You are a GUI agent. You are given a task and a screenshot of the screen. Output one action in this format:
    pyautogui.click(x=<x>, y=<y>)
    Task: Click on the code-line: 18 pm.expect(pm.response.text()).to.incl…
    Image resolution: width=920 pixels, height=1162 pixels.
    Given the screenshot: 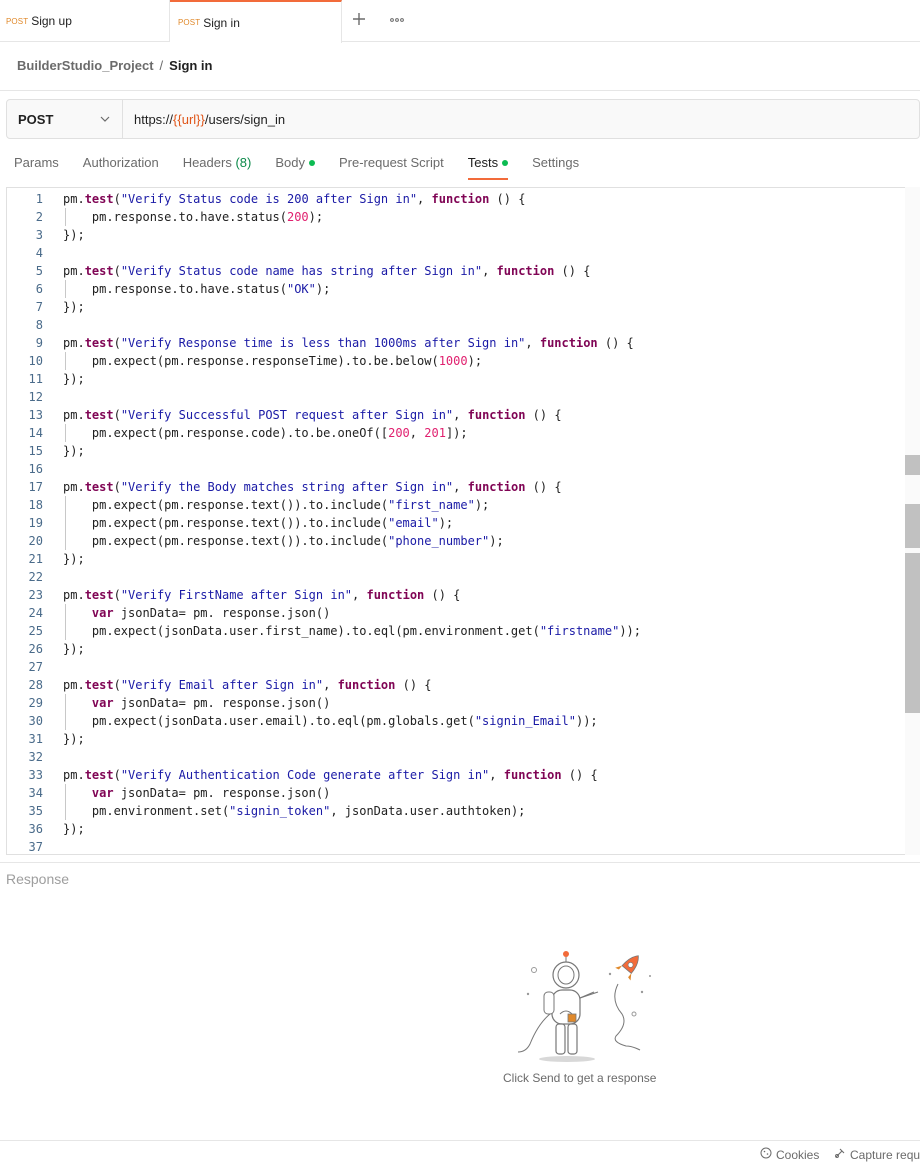 What is the action you would take?
    pyautogui.click(x=457, y=505)
    